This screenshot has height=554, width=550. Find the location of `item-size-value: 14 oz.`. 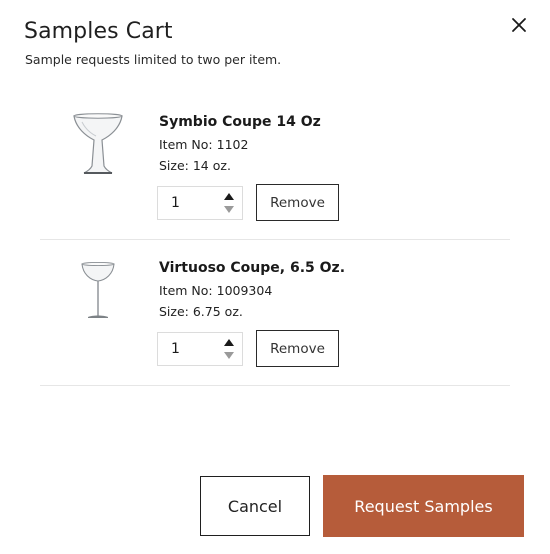

item-size-value: 14 oz. is located at coordinates (211, 165).